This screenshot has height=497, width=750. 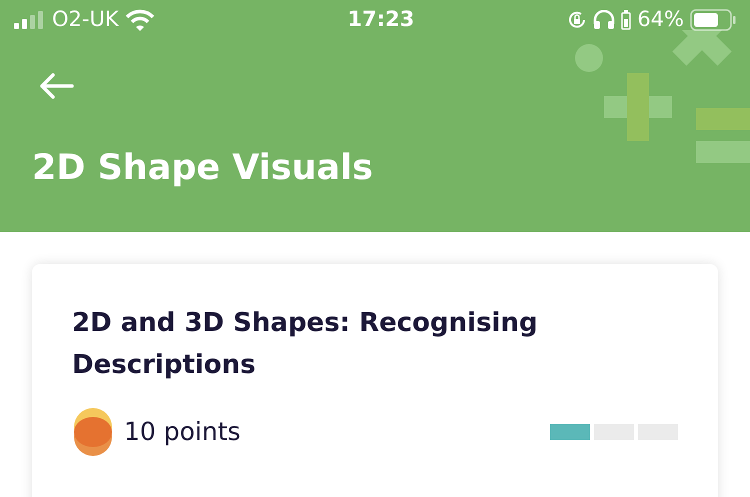 I want to click on carrier-name: O2-UK, so click(x=85, y=20).